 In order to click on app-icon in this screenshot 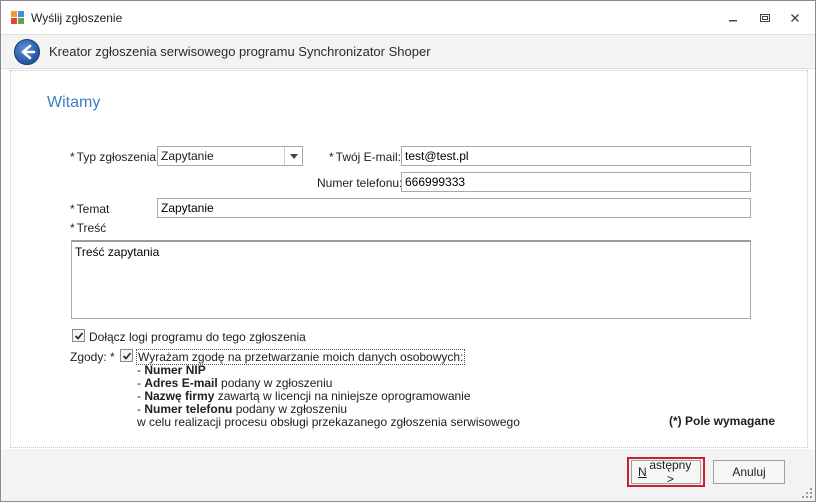, I will do `click(18, 18)`.